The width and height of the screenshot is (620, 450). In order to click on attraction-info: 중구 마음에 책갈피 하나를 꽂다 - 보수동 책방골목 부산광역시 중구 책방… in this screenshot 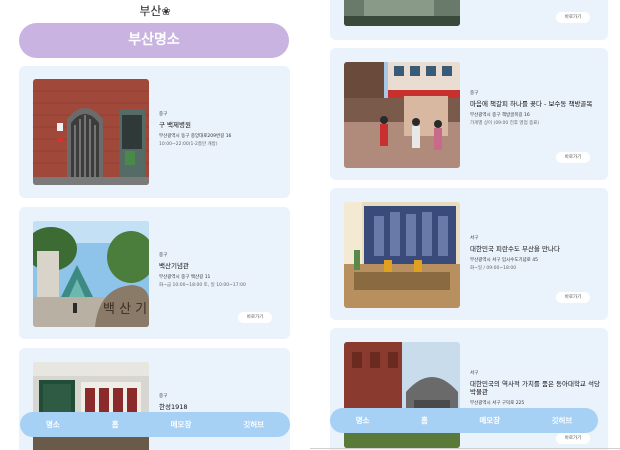, I will do `click(535, 108)`.